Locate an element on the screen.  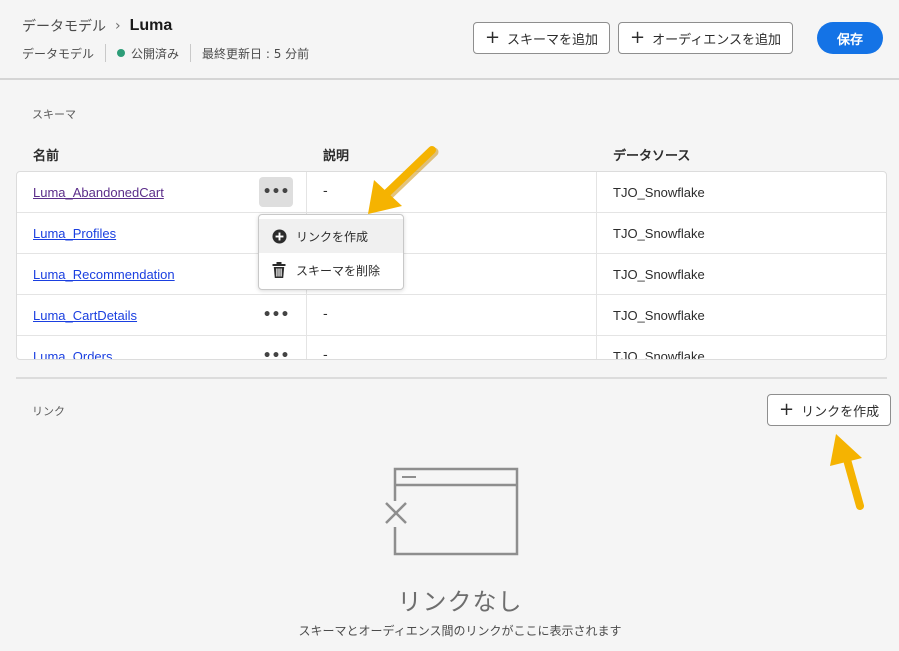
empty-window-icon is located at coordinates (450, 511).